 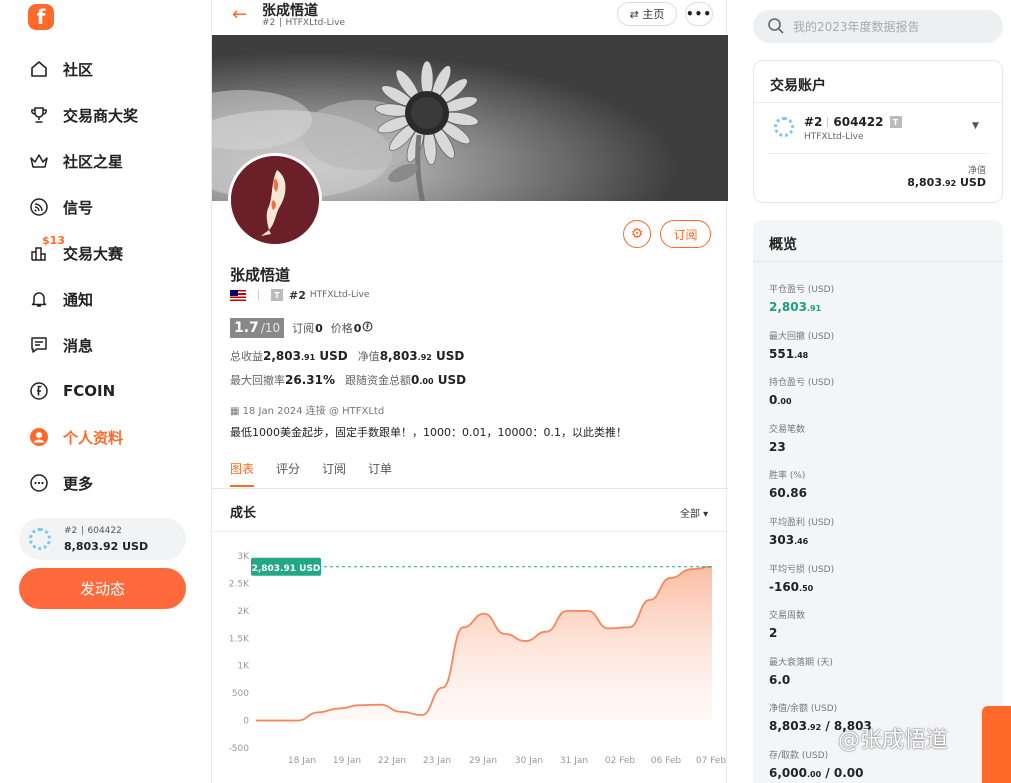 What do you see at coordinates (113, 115) in the screenshot?
I see `nav-item-broker-awards: 交易商大奖` at bounding box center [113, 115].